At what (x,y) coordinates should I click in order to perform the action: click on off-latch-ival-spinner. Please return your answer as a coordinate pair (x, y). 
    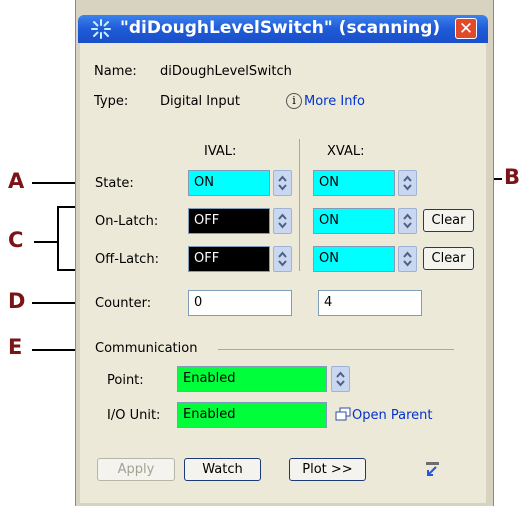
    Looking at the image, I should click on (282, 259).